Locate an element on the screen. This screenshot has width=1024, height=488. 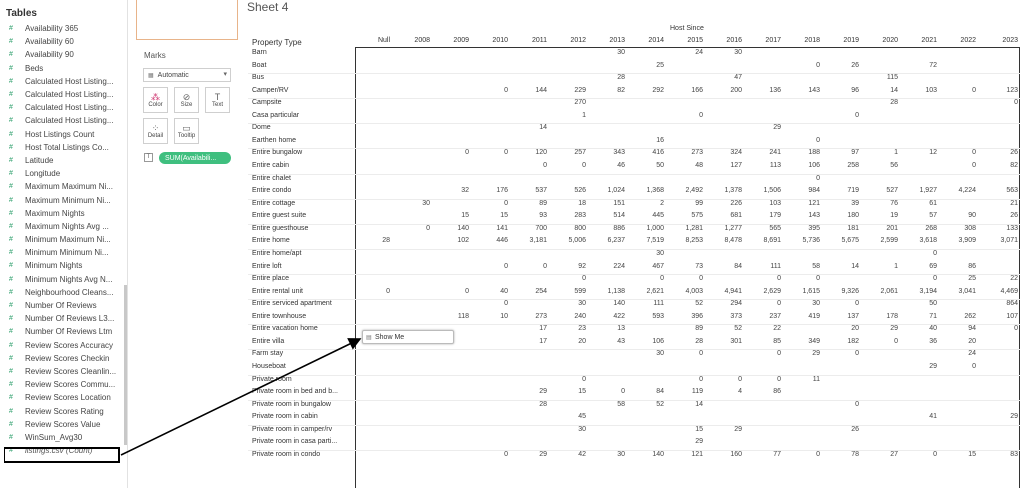
row-label: Entire home is located at coordinates (271, 240).